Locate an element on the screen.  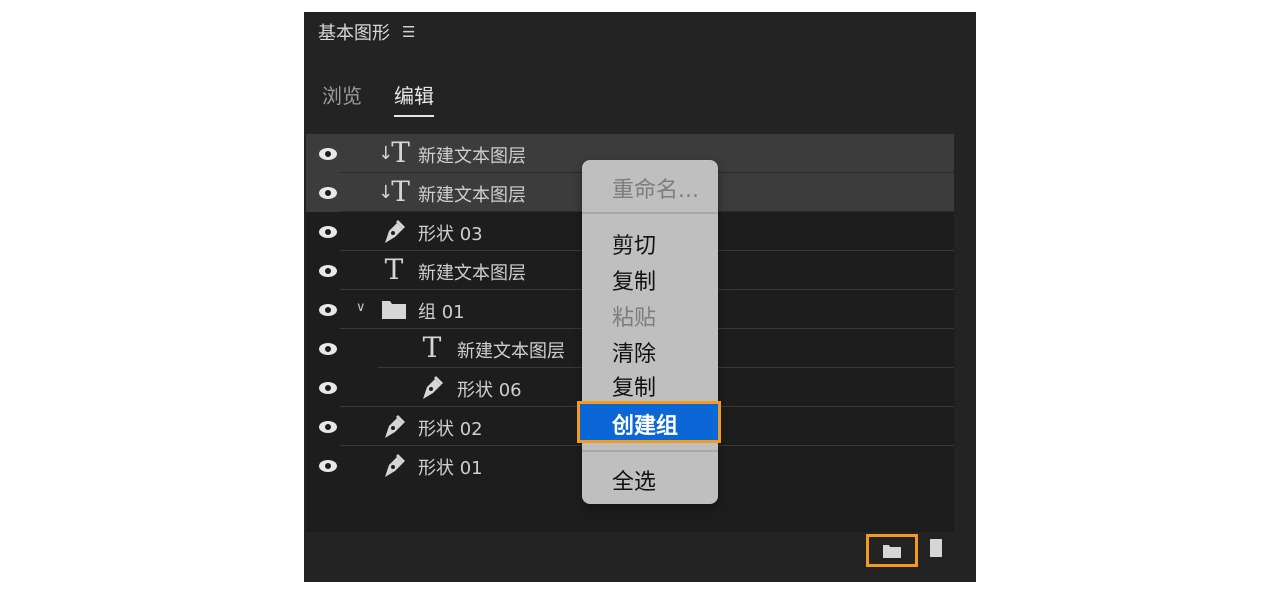
hamburger-menu-icon: ☰ is located at coordinates (408, 32).